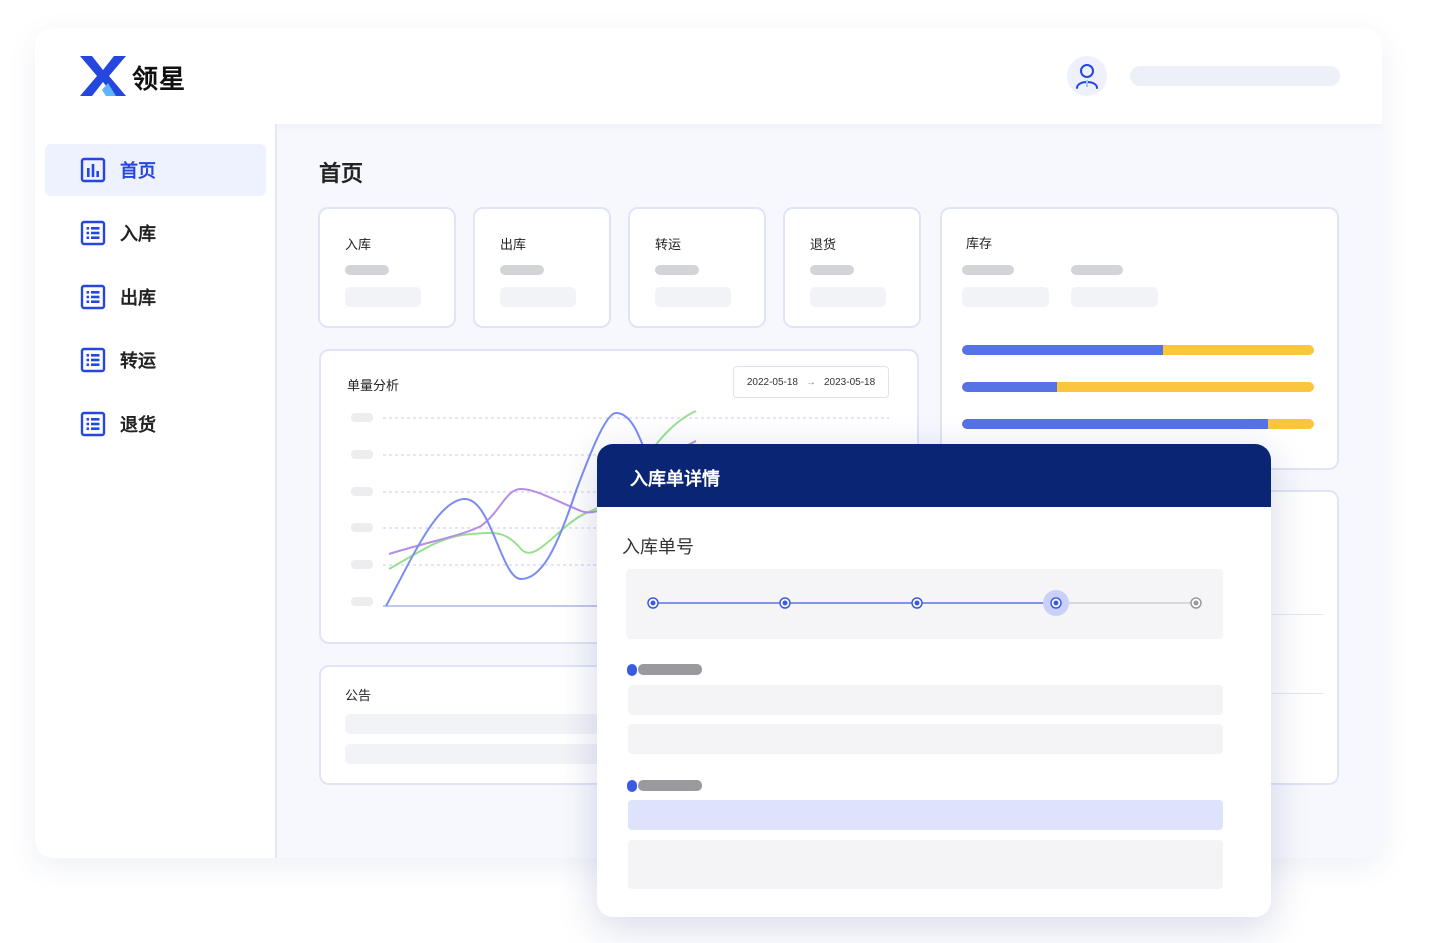 This screenshot has height=943, width=1448. Describe the element at coordinates (1056, 603) in the screenshot. I see `step-4-current` at that location.